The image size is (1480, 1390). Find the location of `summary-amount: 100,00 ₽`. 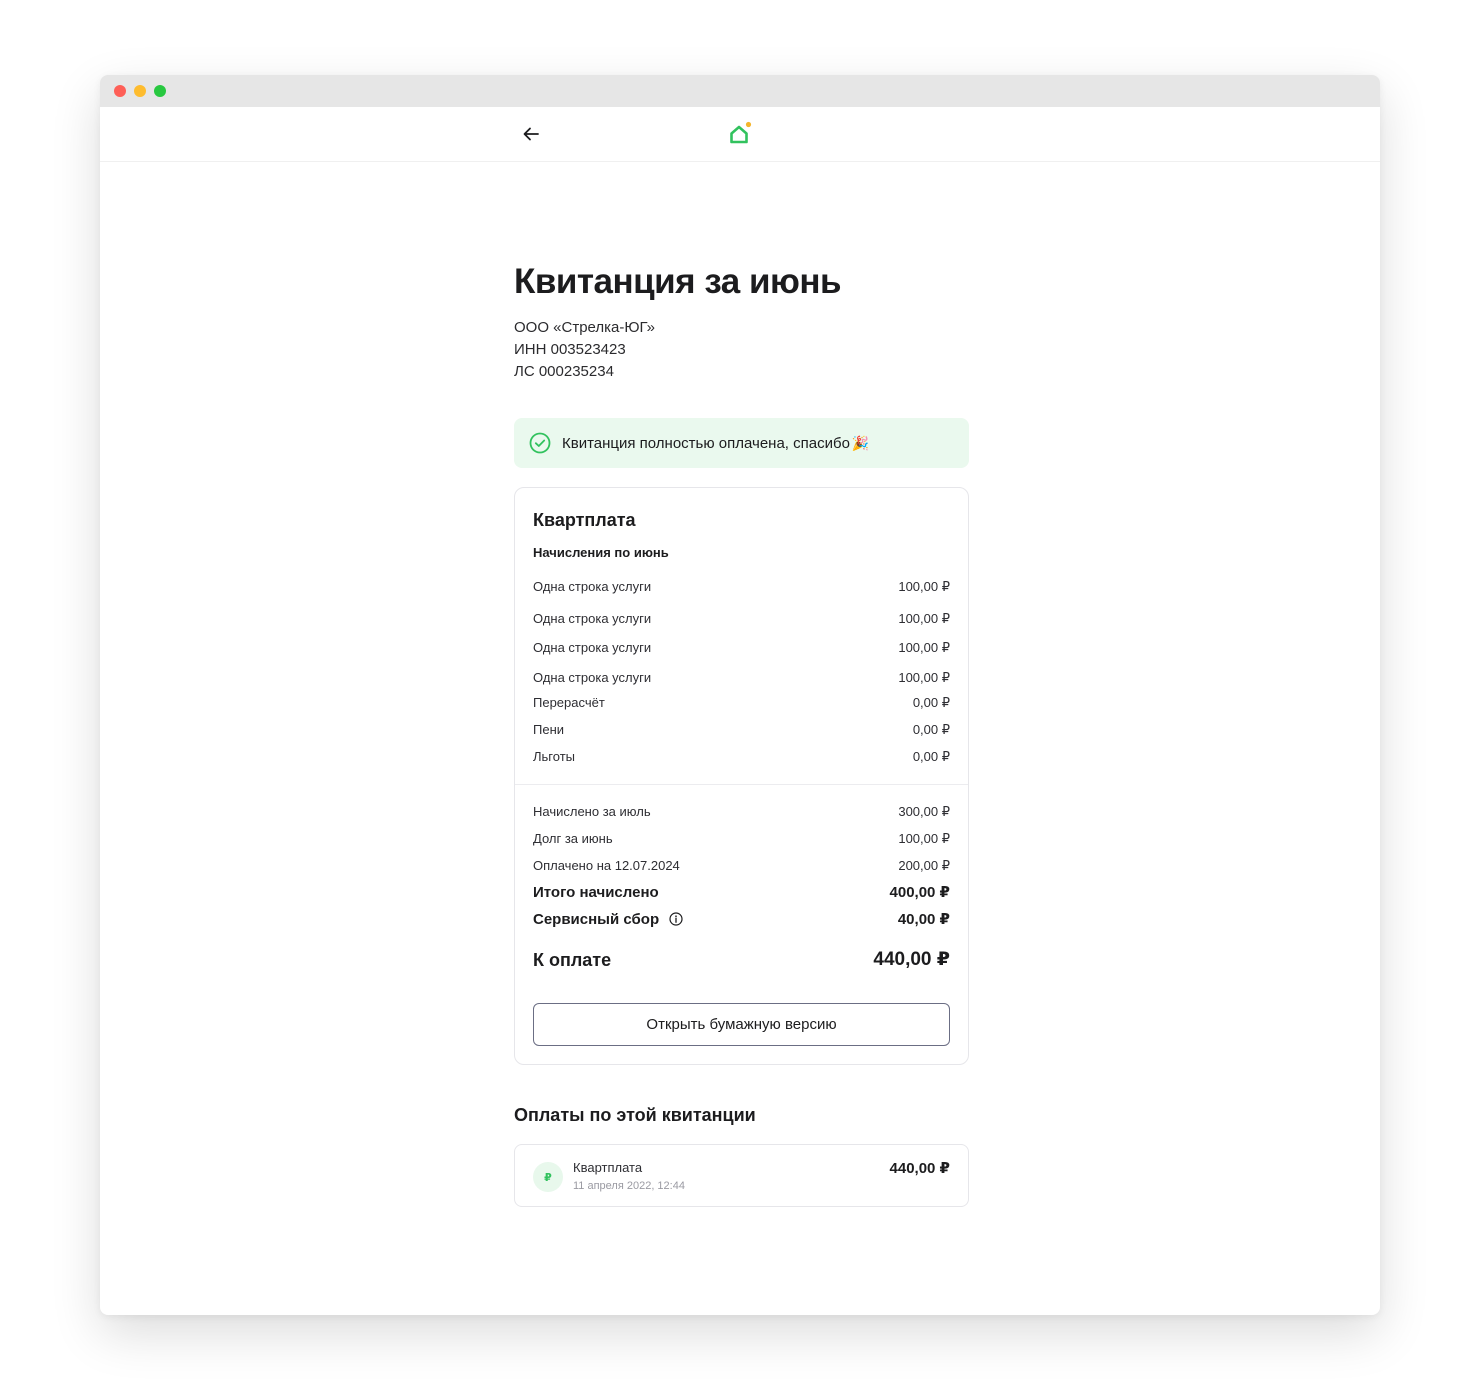

summary-amount: 100,00 ₽ is located at coordinates (924, 838).